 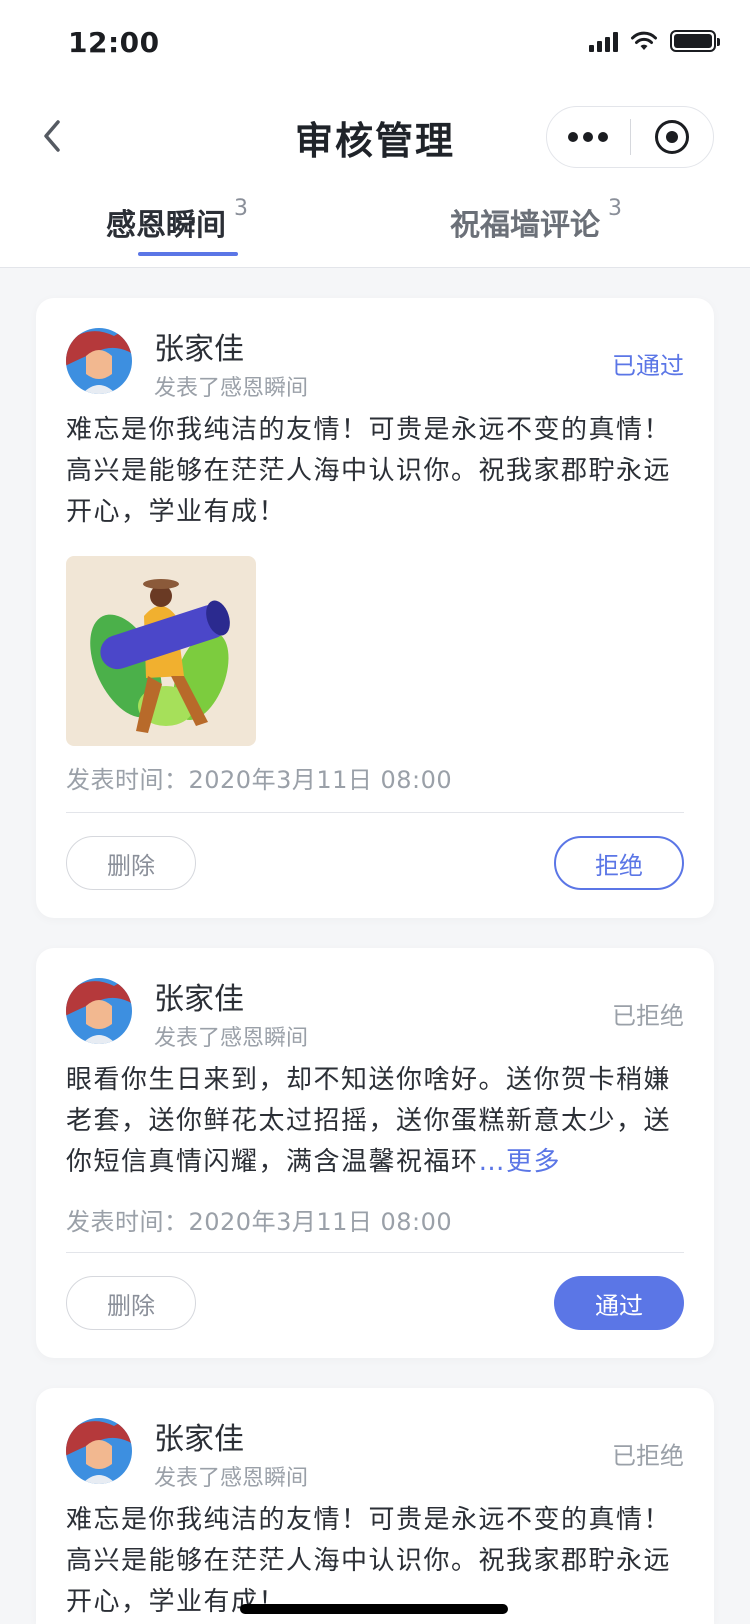 I want to click on tab-gratitude-moments: 感恩瞬间 3, so click(x=177, y=220).